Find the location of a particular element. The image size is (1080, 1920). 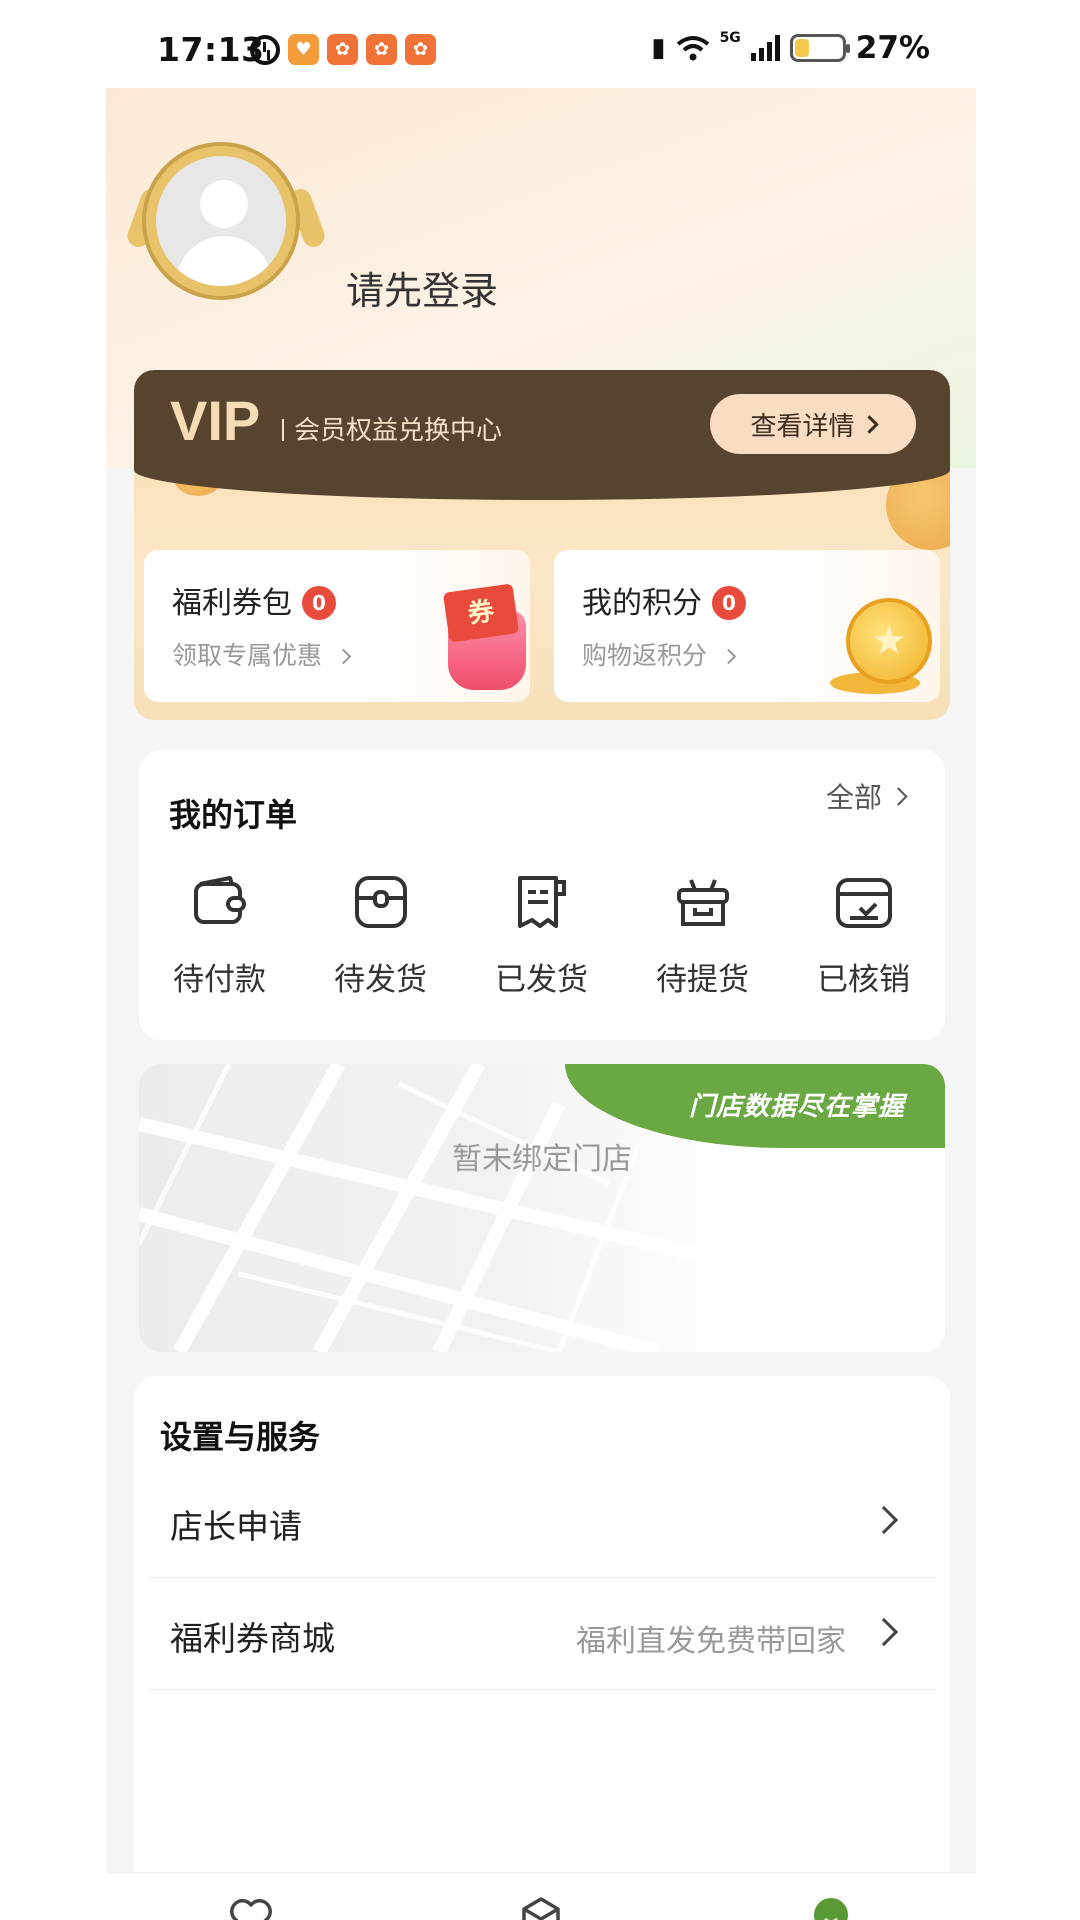

gold-coin-icon is located at coordinates (889, 641).